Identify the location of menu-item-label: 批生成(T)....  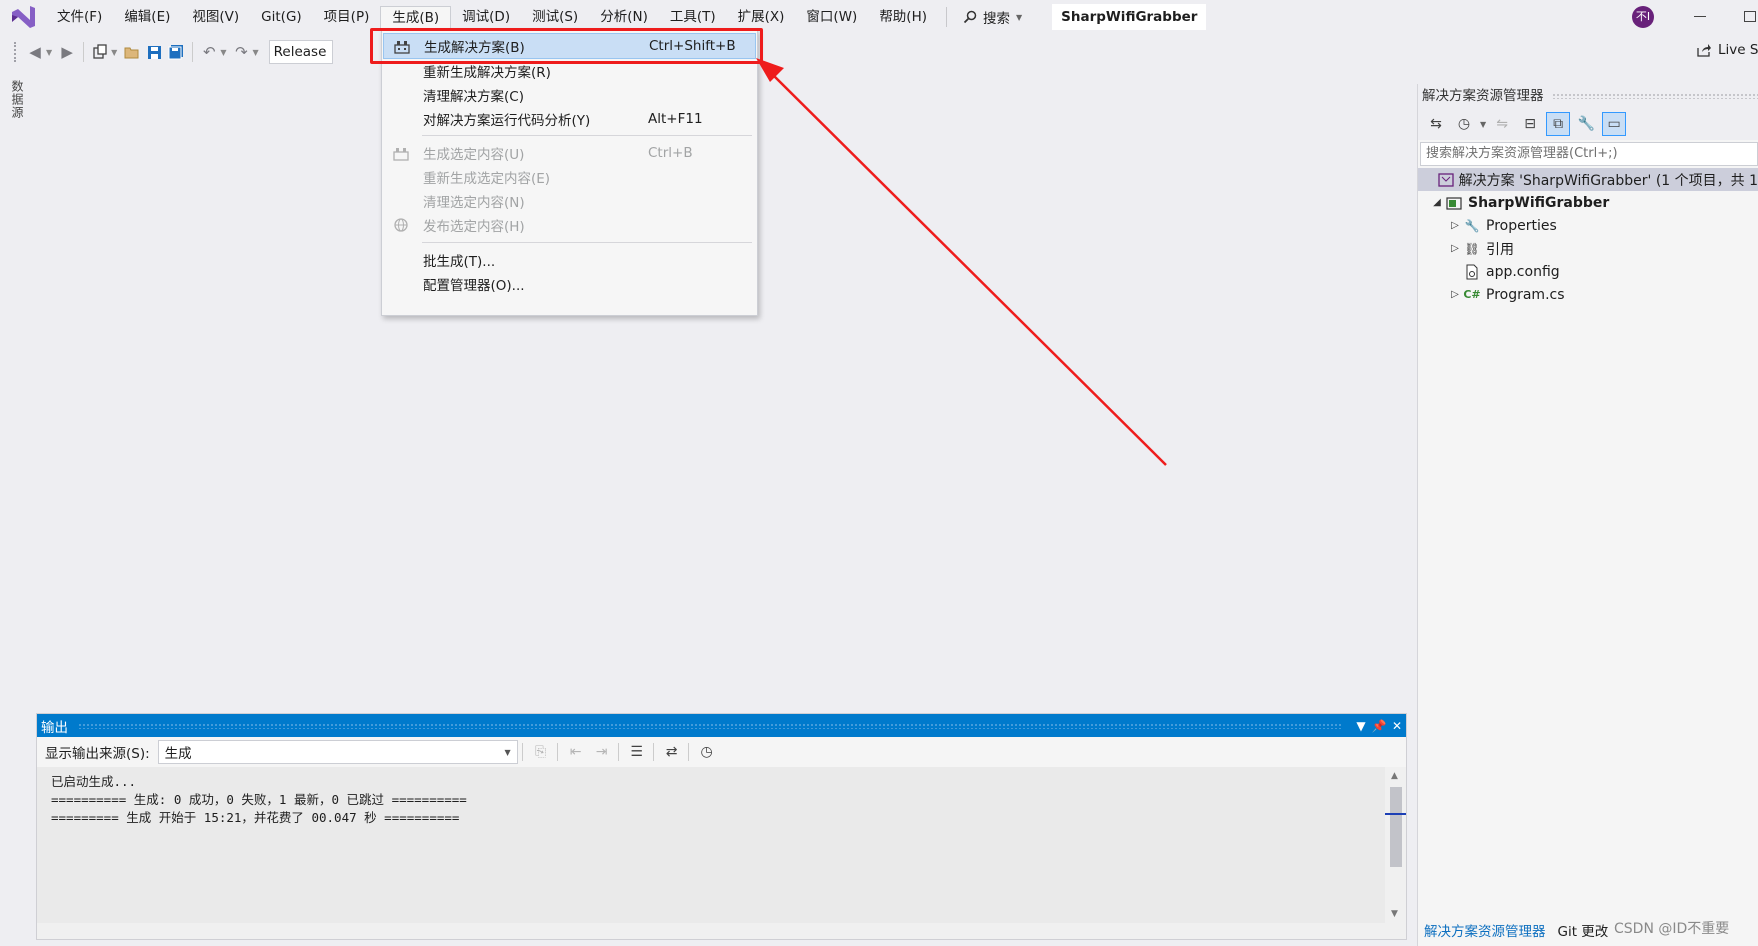
(459, 262).